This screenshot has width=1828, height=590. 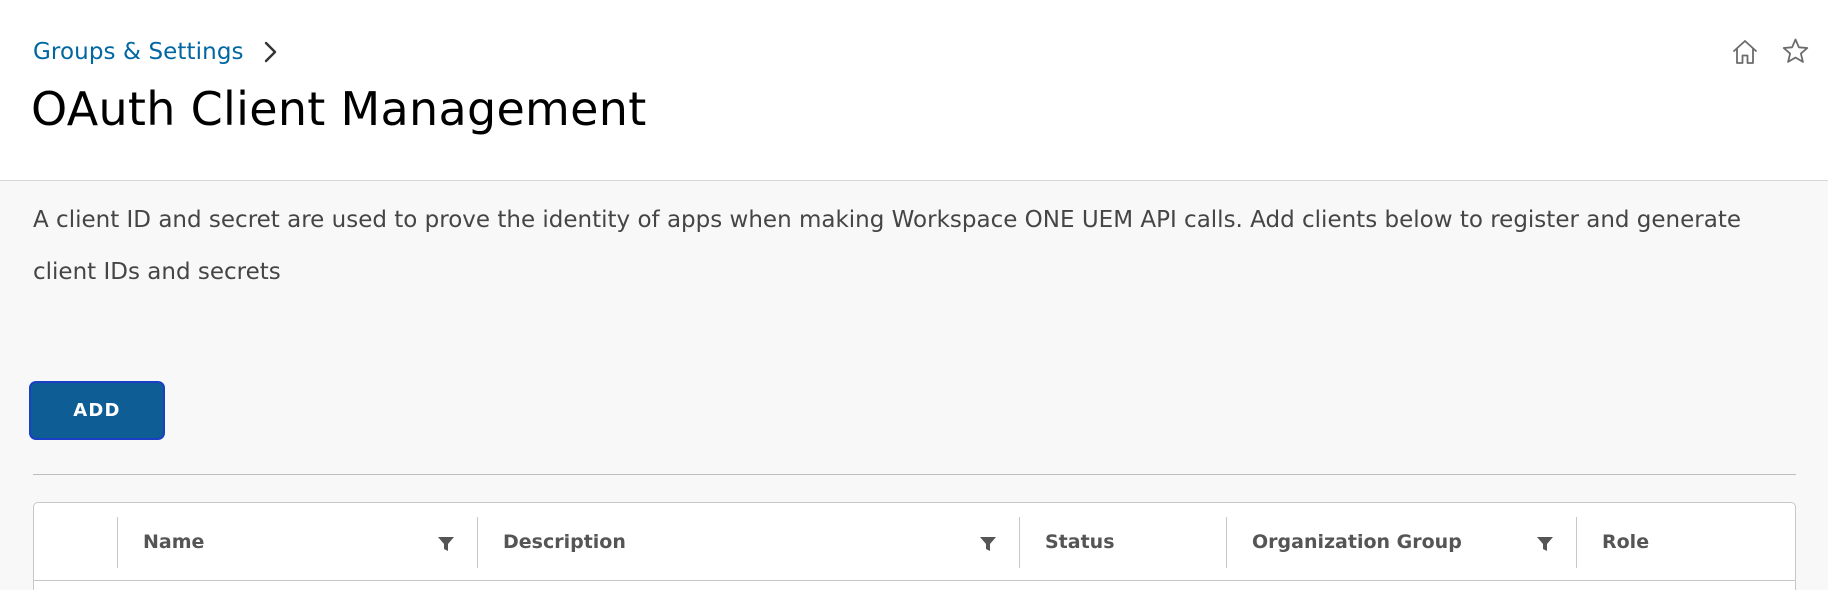 I want to click on header-actions, so click(x=1770, y=51).